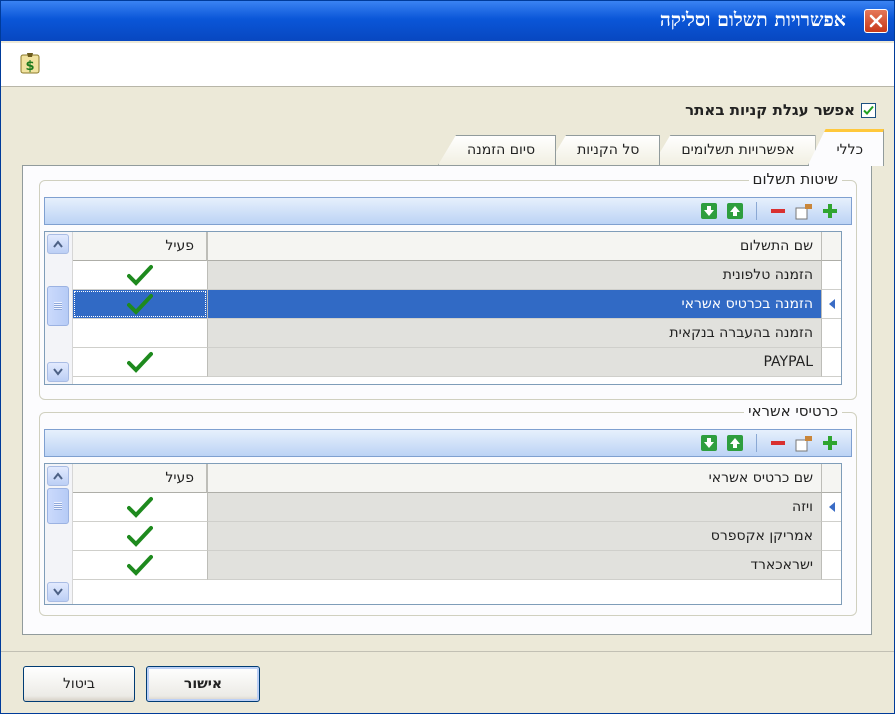 Image resolution: width=895 pixels, height=714 pixels. I want to click on tab-order-completion-label: סיום הזמנה, so click(501, 150).